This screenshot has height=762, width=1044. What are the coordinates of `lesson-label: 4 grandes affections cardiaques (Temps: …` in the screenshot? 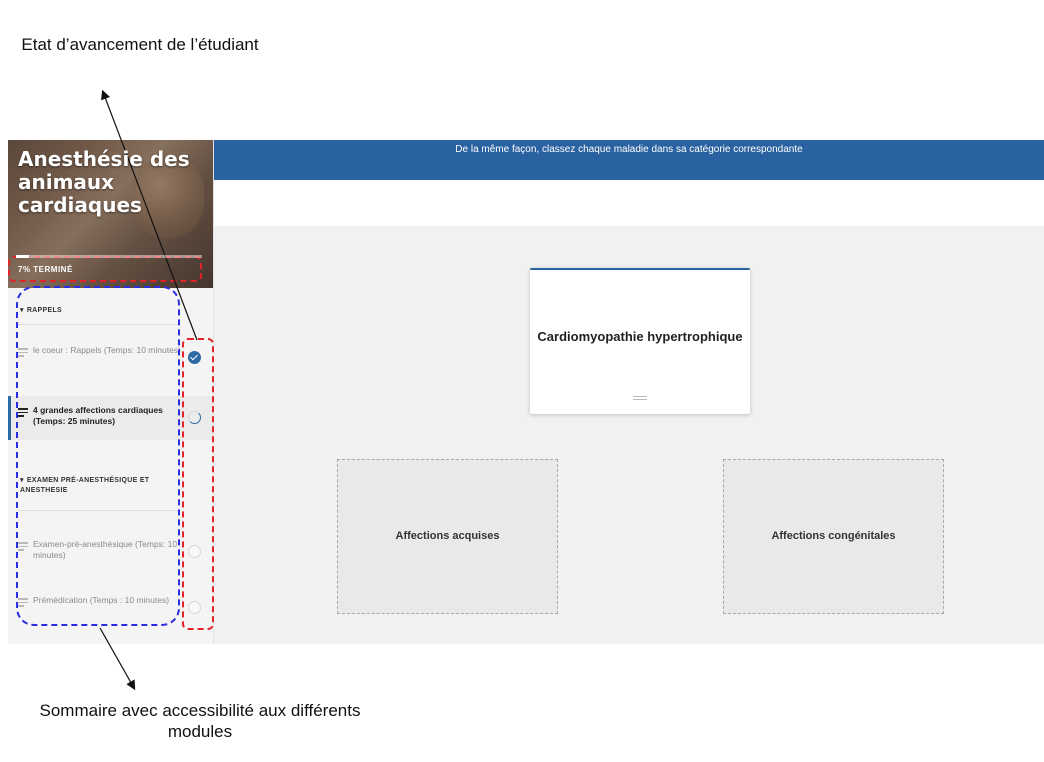 It's located at (98, 415).